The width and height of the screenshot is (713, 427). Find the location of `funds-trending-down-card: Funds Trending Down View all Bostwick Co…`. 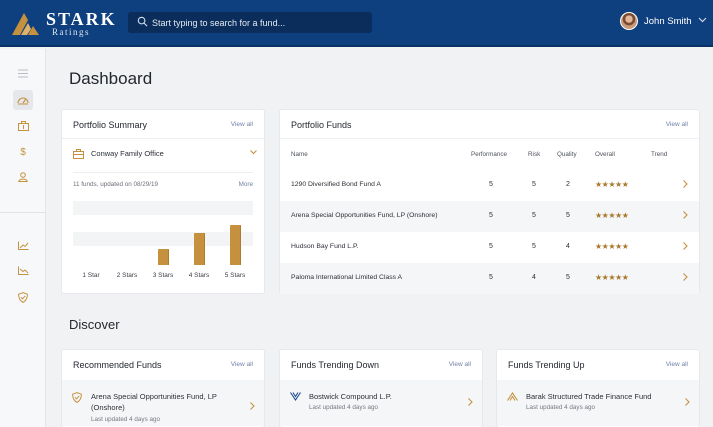

funds-trending-down-card: Funds Trending Down View all Bostwick Co… is located at coordinates (381, 388).